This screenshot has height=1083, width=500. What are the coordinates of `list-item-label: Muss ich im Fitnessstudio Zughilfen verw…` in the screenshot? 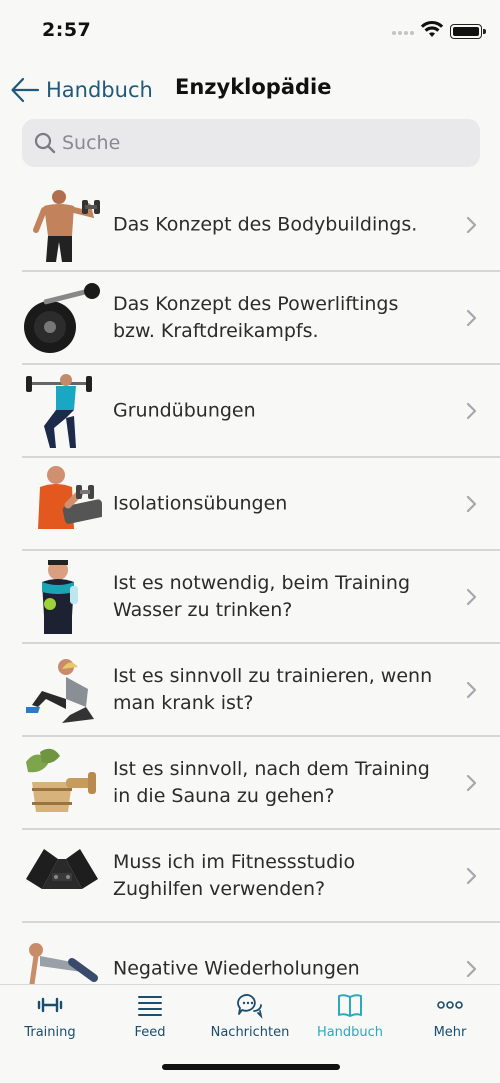 It's located at (234, 875).